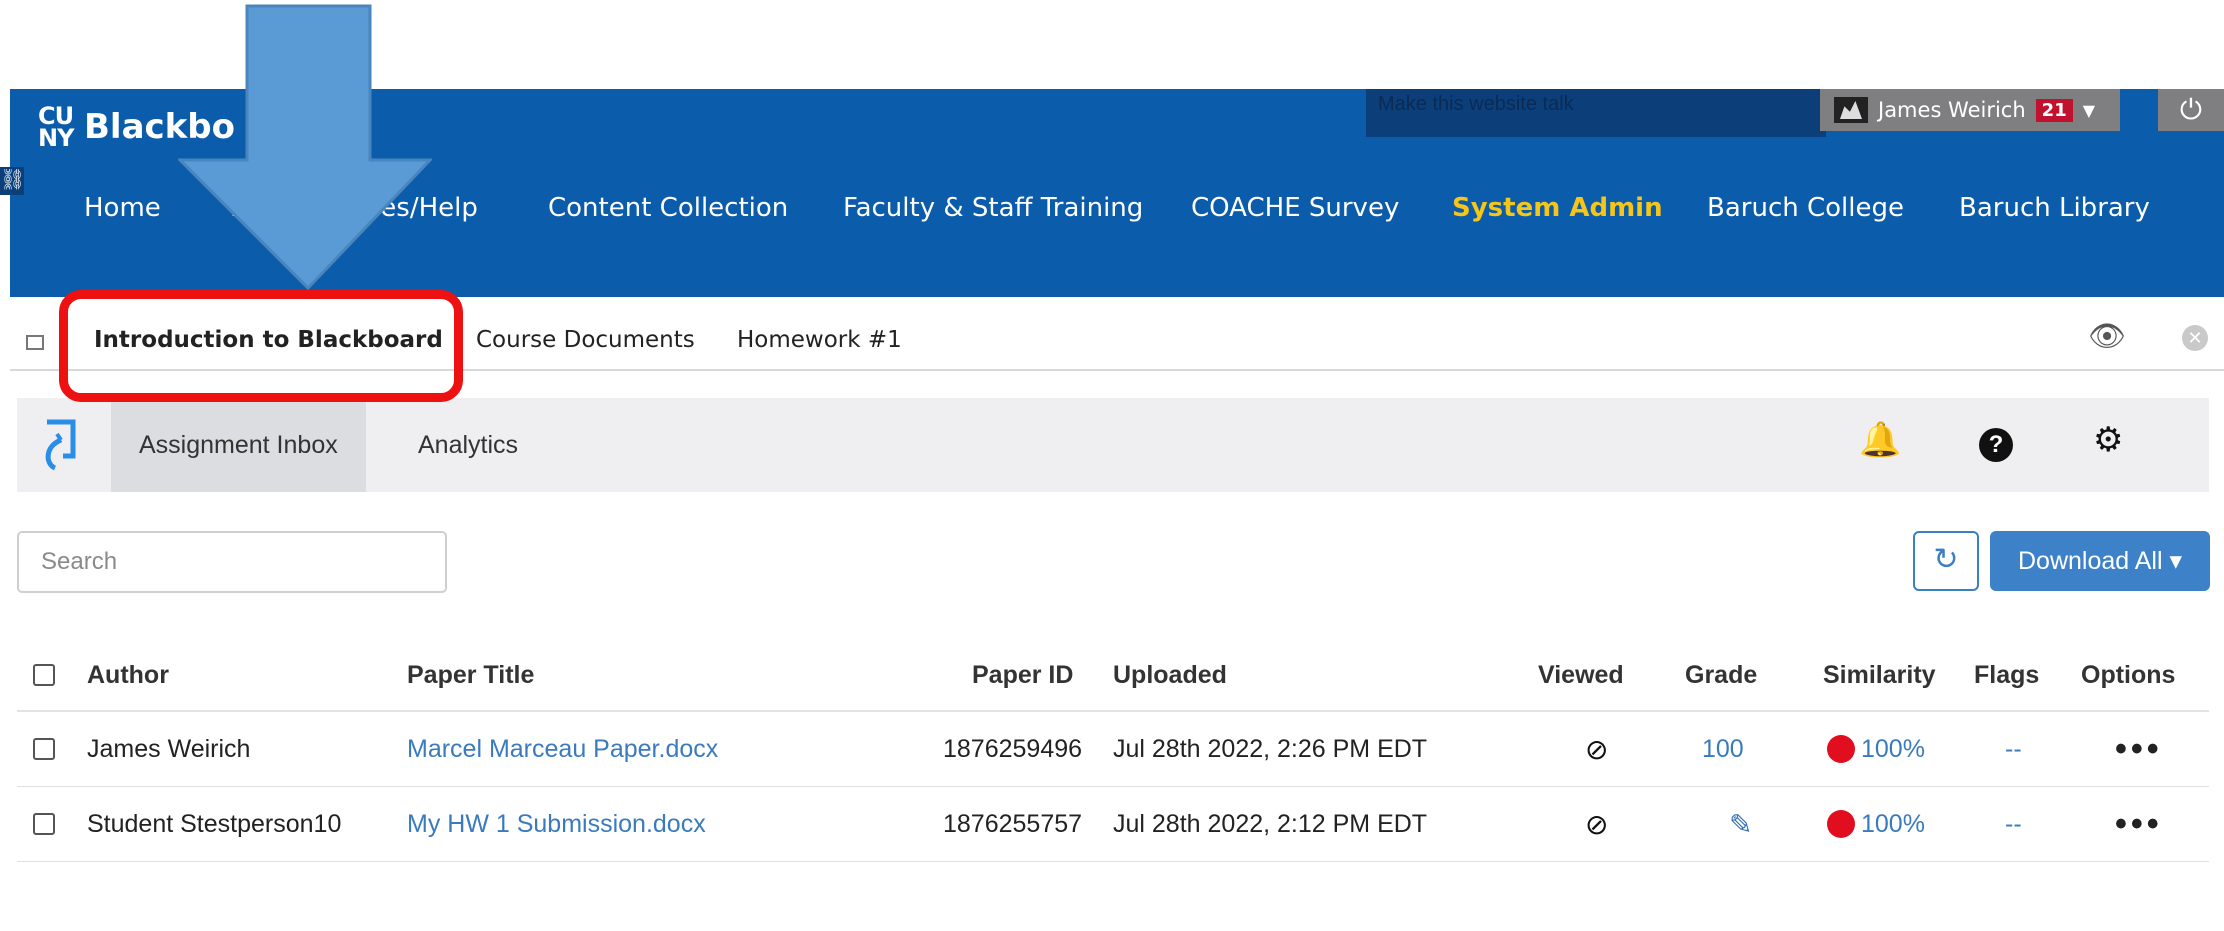  Describe the element at coordinates (128, 675) in the screenshot. I see `col-author: Author` at that location.